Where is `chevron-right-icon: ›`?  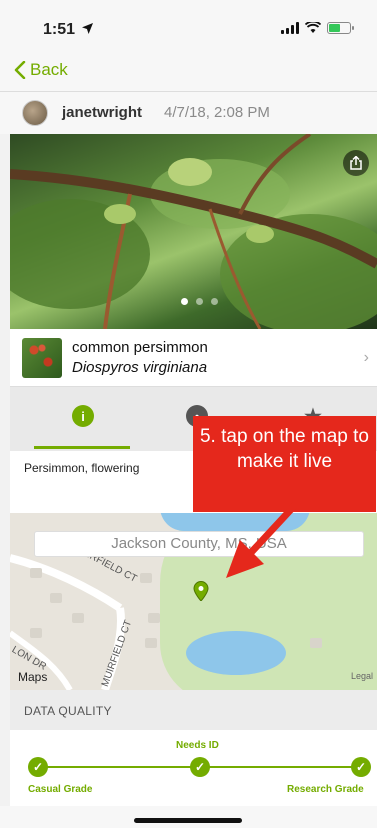
chevron-right-icon: › is located at coordinates (366, 357).